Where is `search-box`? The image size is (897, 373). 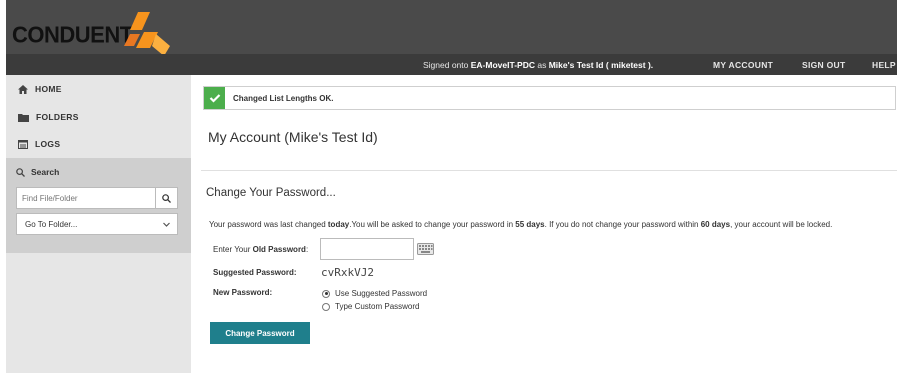
search-box is located at coordinates (97, 198).